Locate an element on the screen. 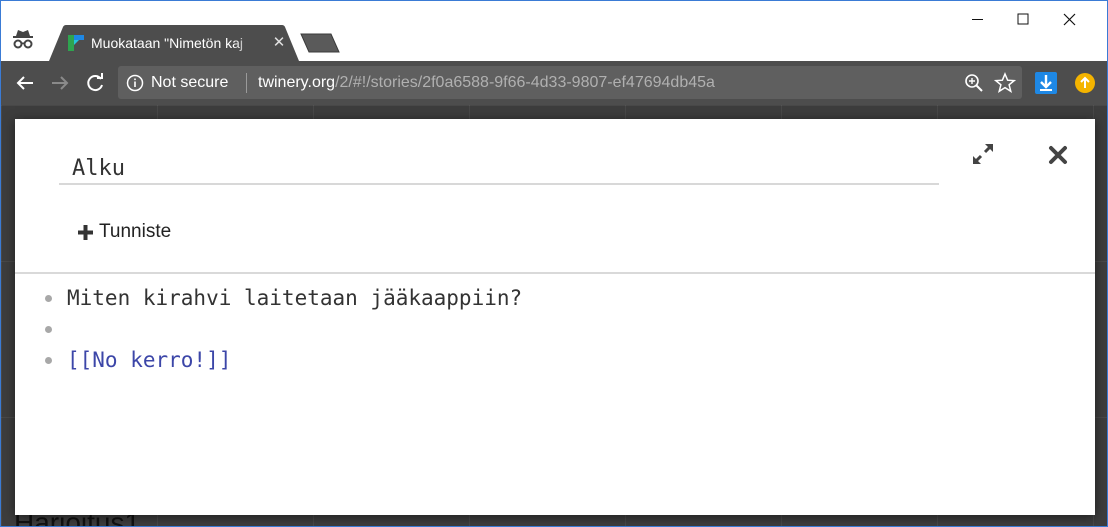 The width and height of the screenshot is (1108, 527). expand-icon is located at coordinates (983, 154).